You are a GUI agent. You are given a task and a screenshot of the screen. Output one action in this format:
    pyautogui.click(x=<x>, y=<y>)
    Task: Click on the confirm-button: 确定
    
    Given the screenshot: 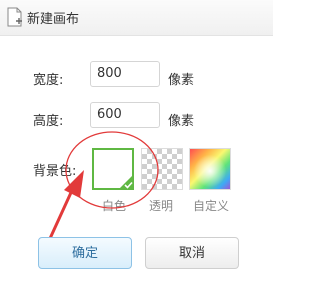 What is the action you would take?
    pyautogui.click(x=85, y=253)
    